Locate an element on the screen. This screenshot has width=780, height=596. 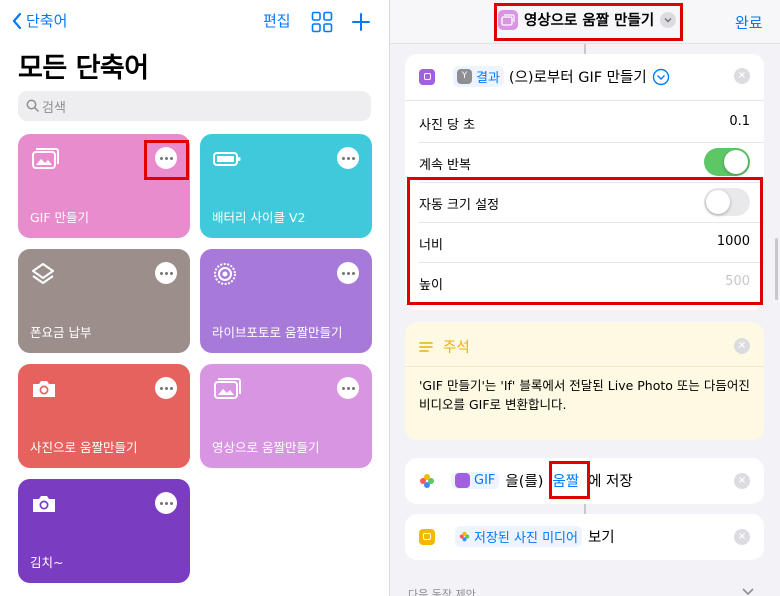
shortcut-title: 영상으로 움짤 만들기 is located at coordinates (589, 21).